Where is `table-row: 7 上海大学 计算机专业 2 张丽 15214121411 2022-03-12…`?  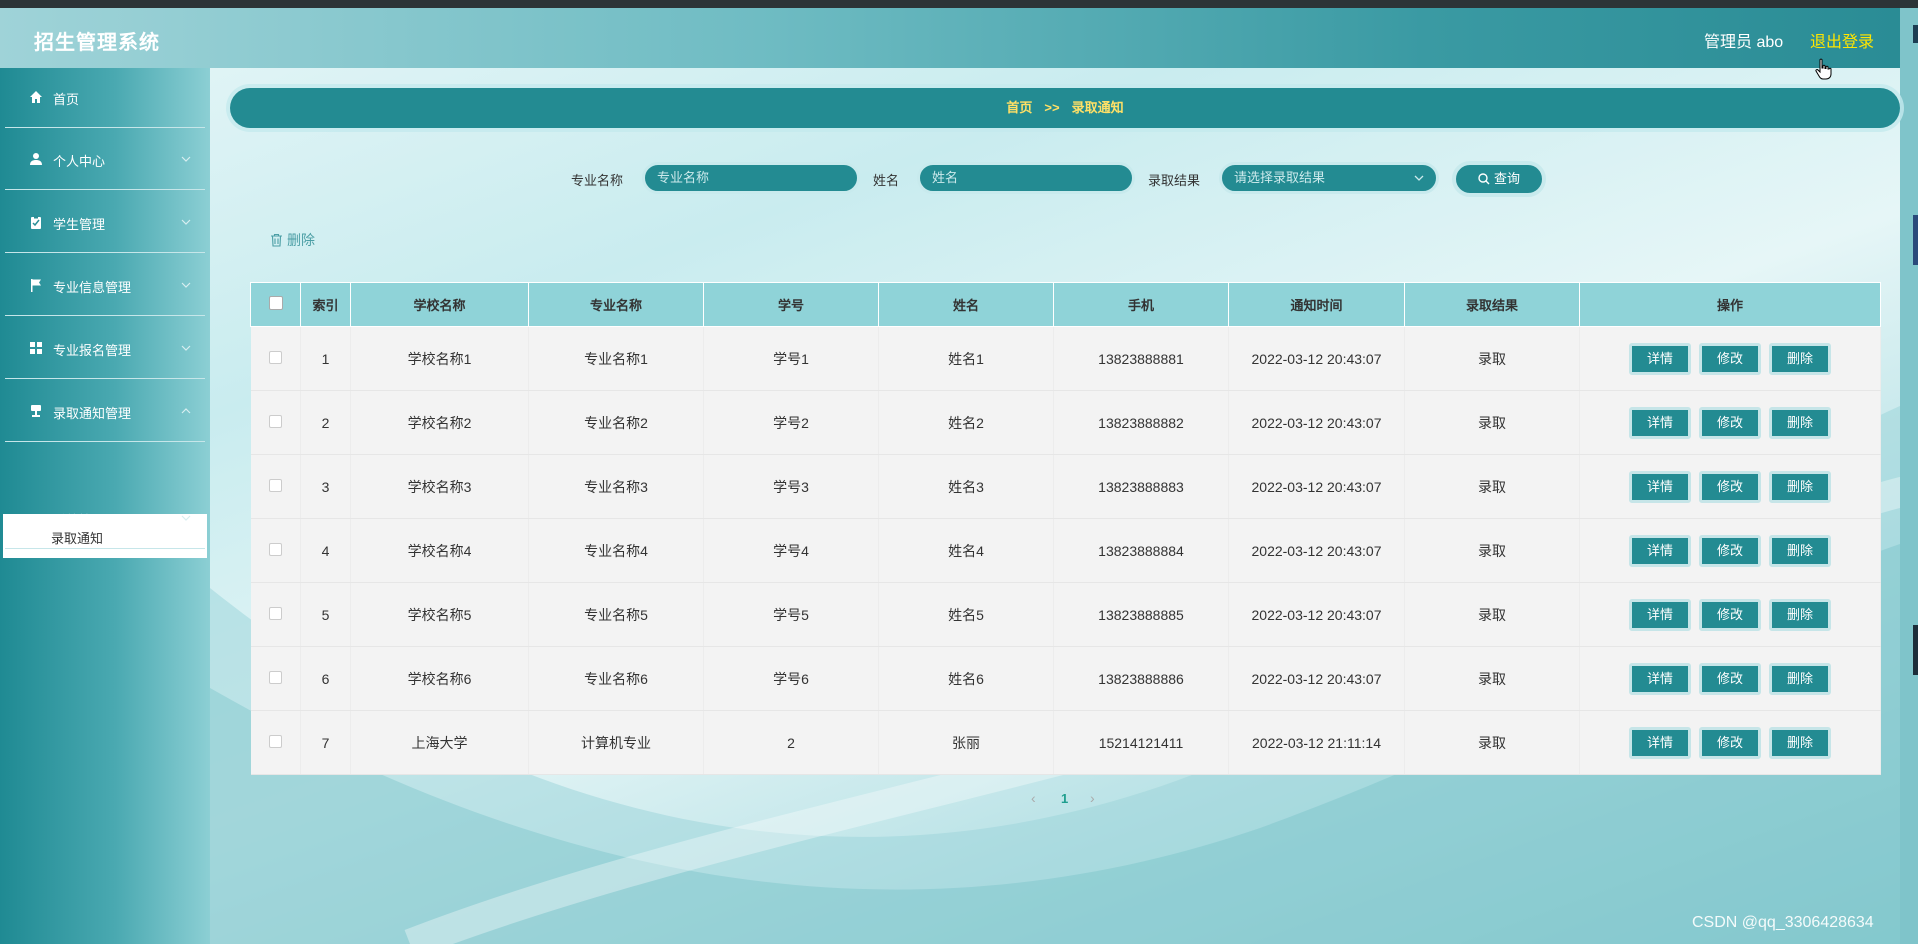
table-row: 7 上海大学 计算机专业 2 张丽 15214121411 2022-03-12… is located at coordinates (1065, 742).